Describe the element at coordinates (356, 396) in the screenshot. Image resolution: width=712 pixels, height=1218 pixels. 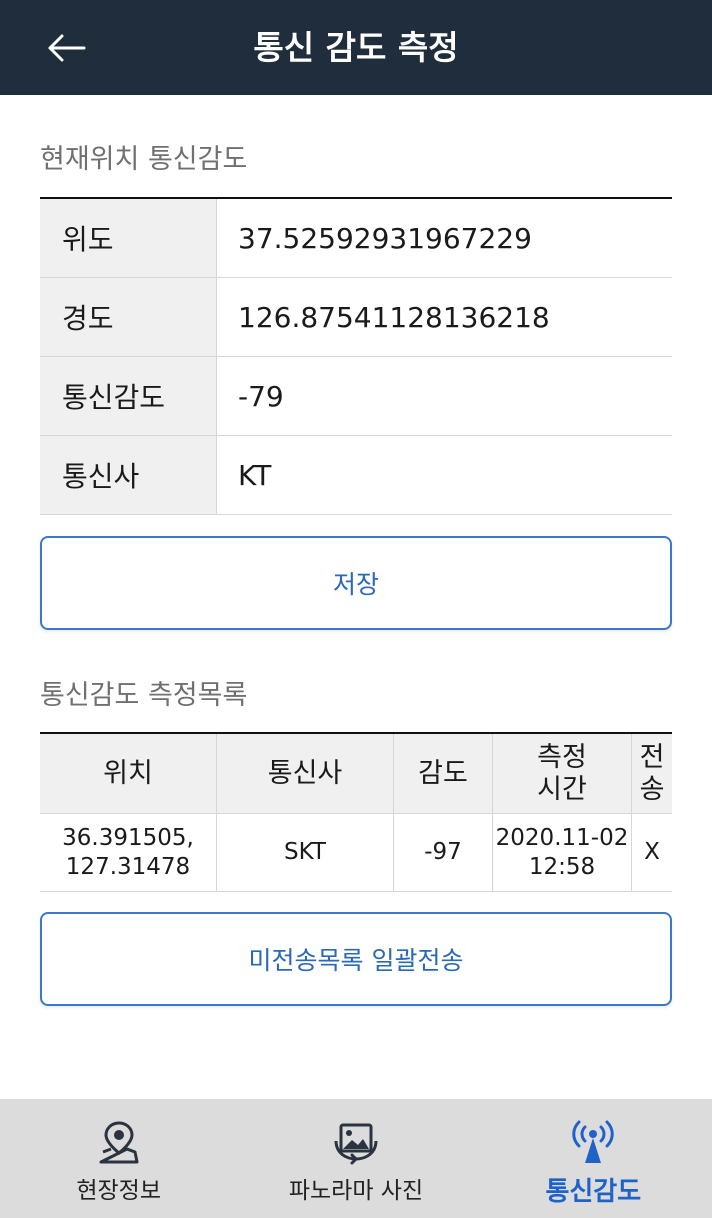
I see `signal-row: 통신감도 -79` at that location.